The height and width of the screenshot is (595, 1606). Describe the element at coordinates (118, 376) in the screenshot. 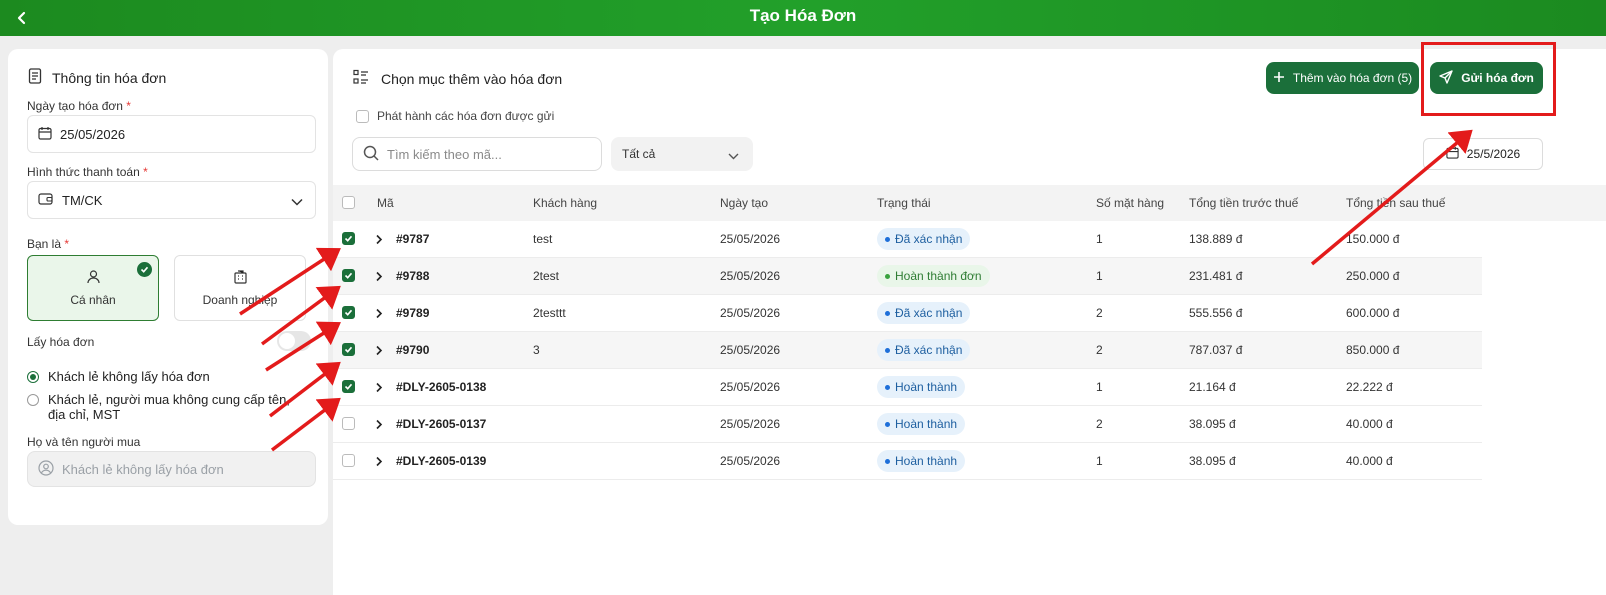

I see `option-no-invoice: Khách lẻ không lấy hóa đơn` at that location.